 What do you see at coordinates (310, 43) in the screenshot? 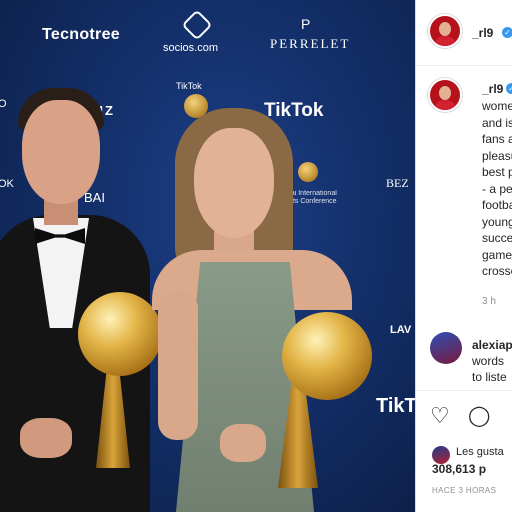
I see `sponsor-perrelet: PERRELET` at bounding box center [310, 43].